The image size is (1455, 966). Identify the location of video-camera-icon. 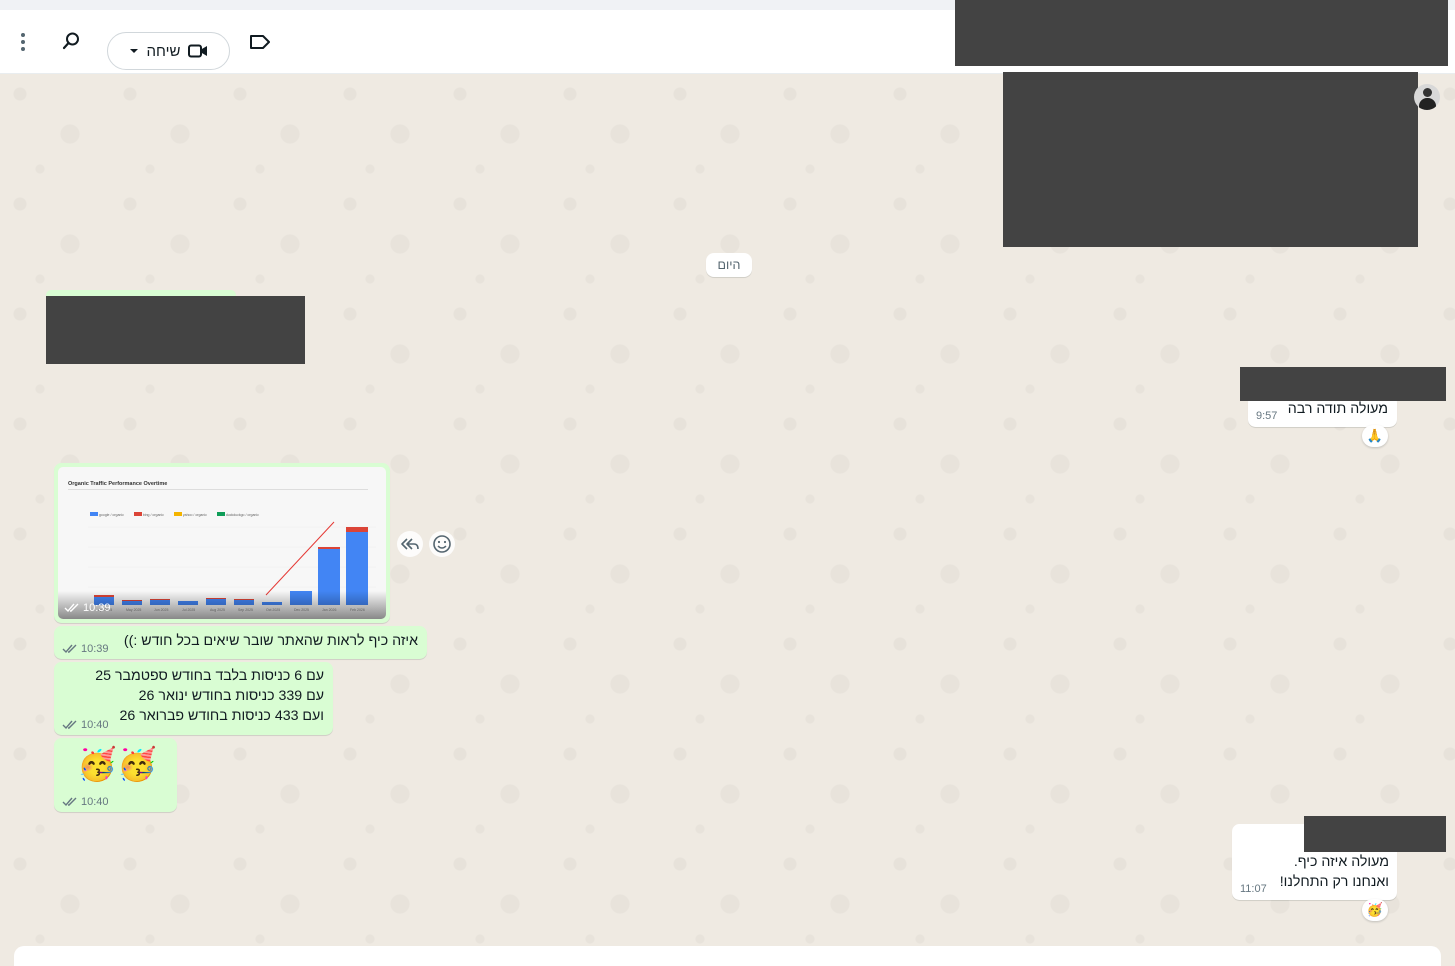
(198, 51).